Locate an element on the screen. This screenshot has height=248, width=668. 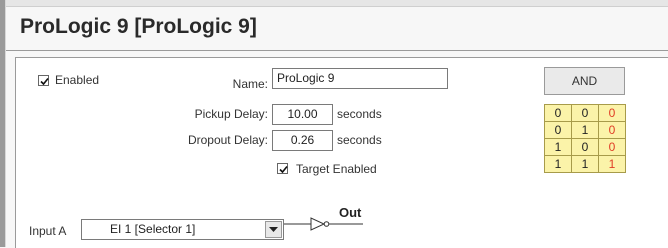
input-a-dropdown-button is located at coordinates (273, 229).